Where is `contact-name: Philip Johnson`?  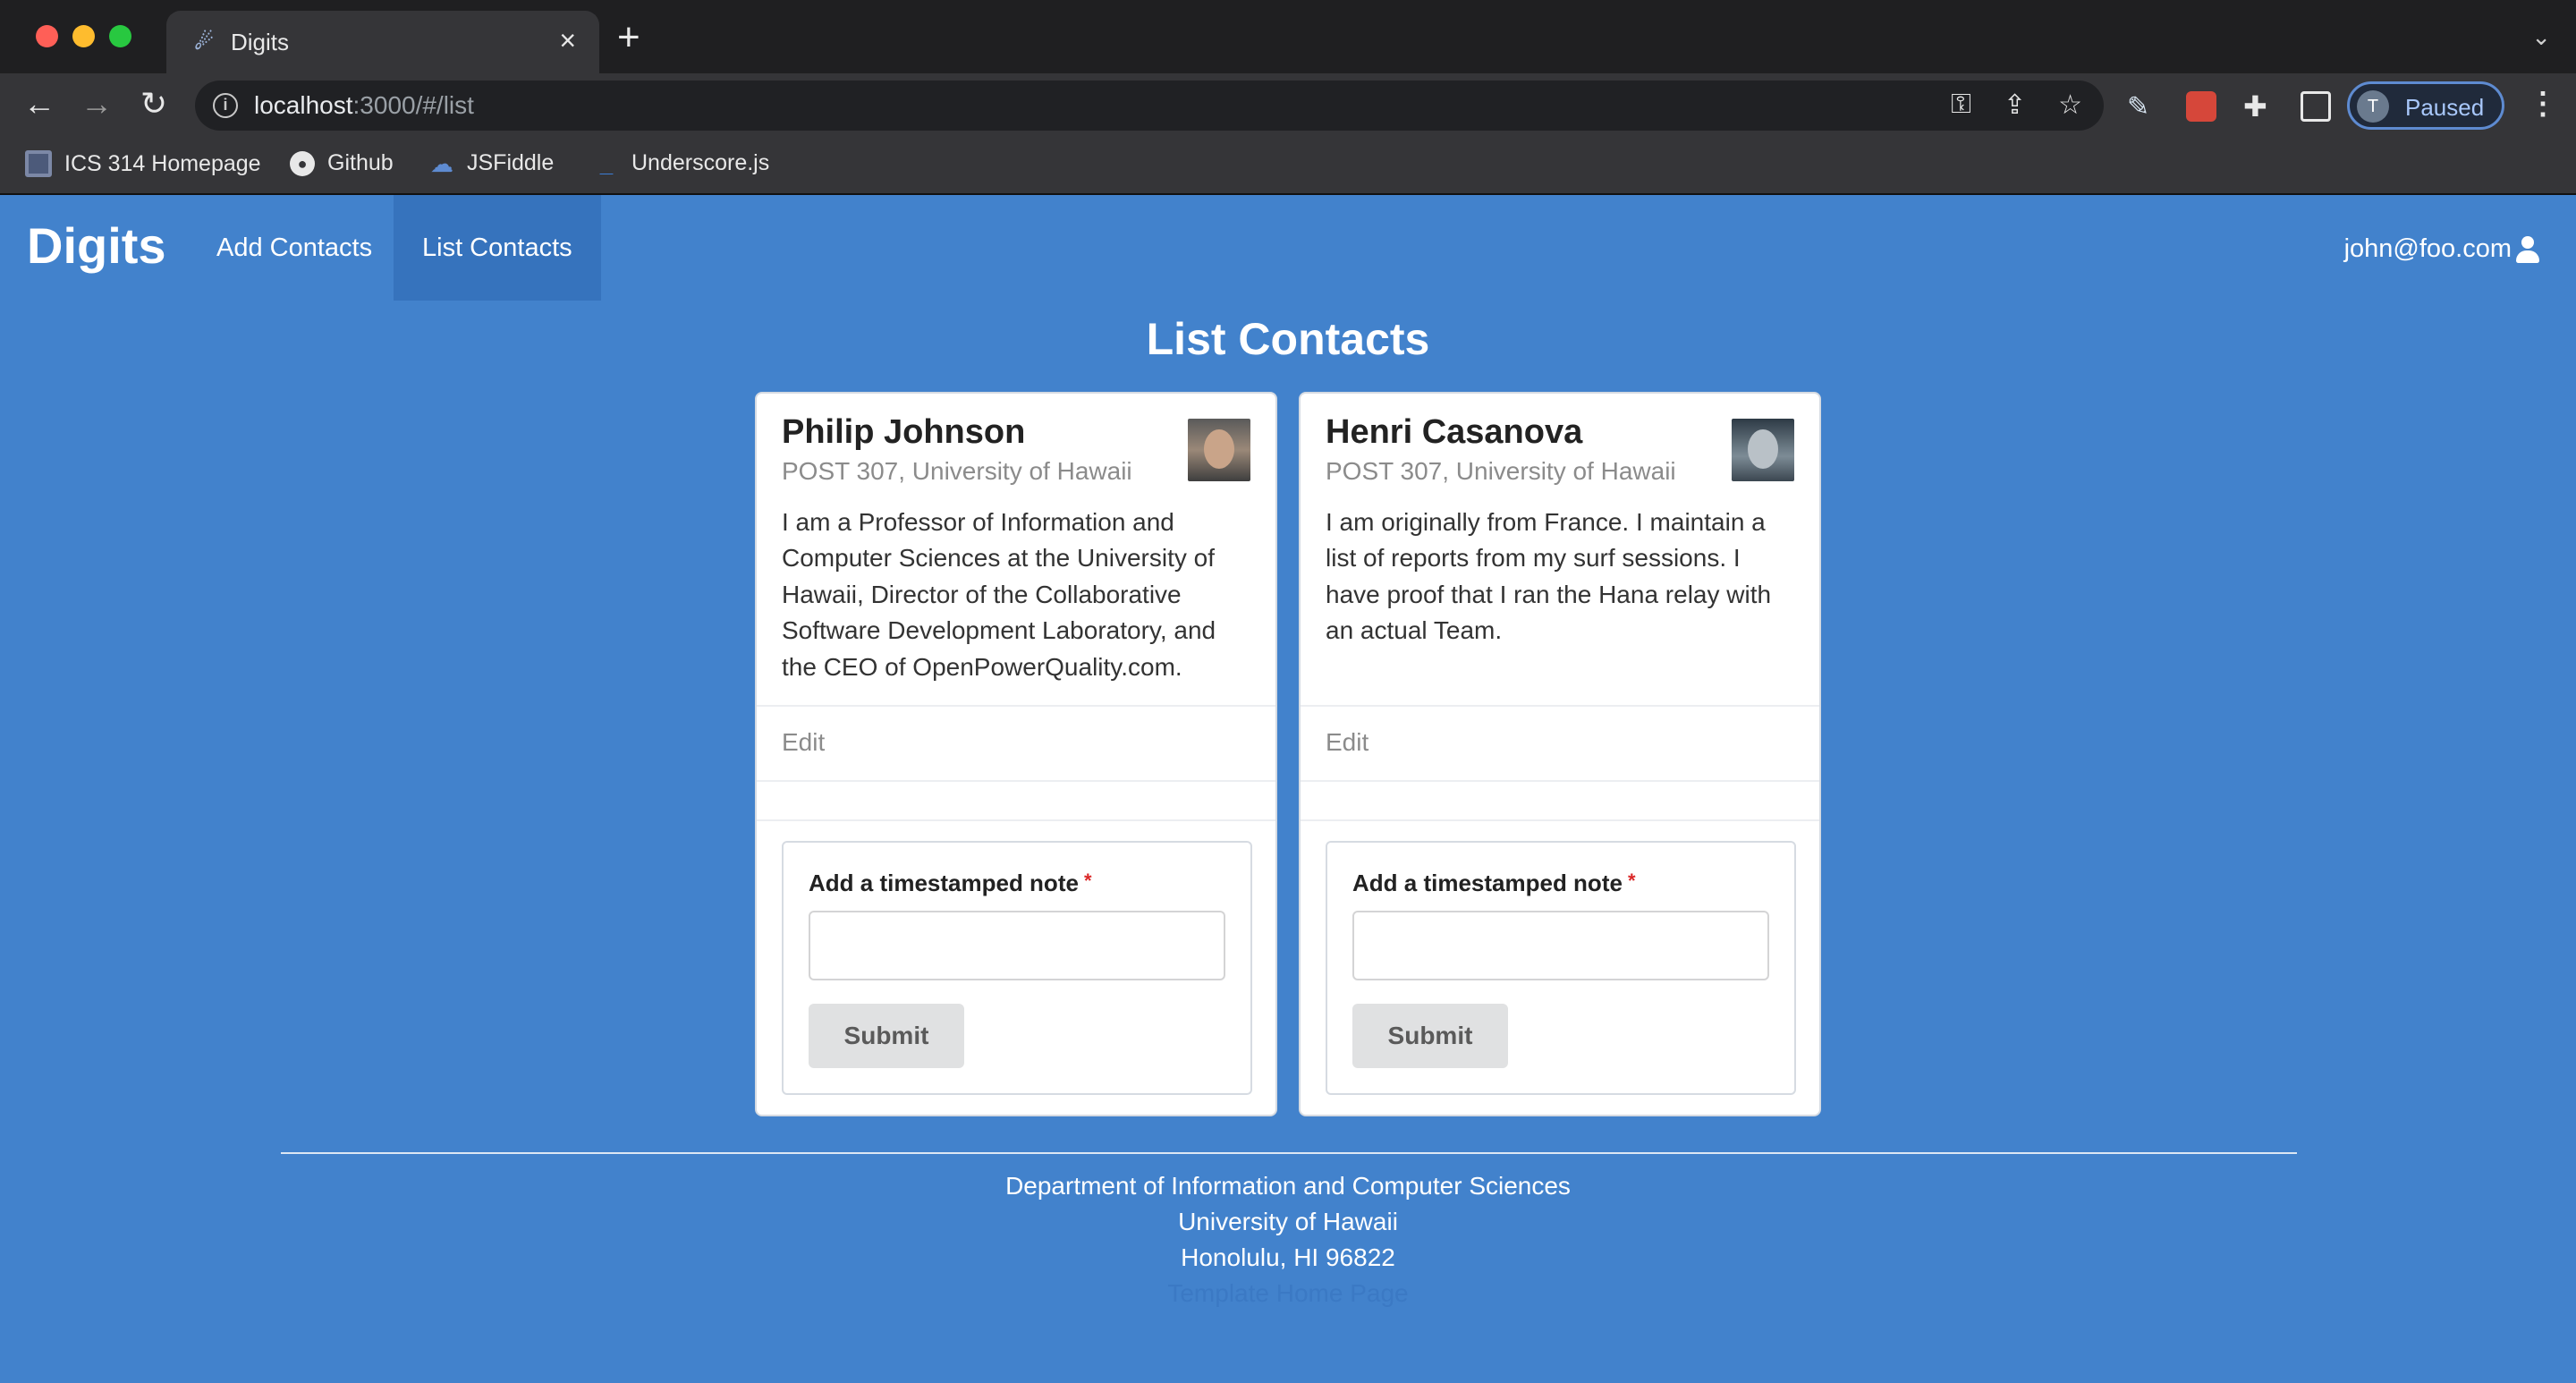 contact-name: Philip Johnson is located at coordinates (904, 432).